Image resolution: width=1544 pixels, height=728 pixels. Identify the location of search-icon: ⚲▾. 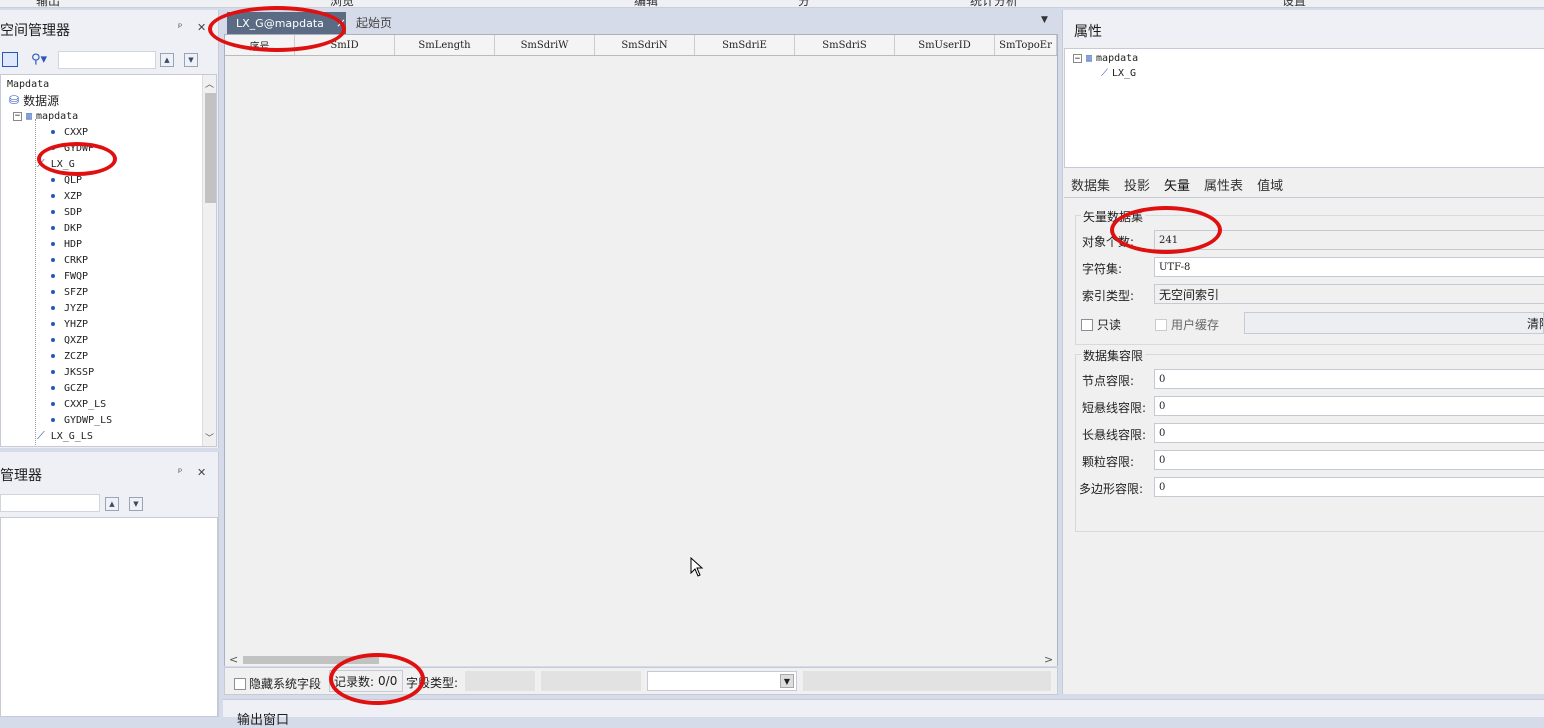
(42, 59).